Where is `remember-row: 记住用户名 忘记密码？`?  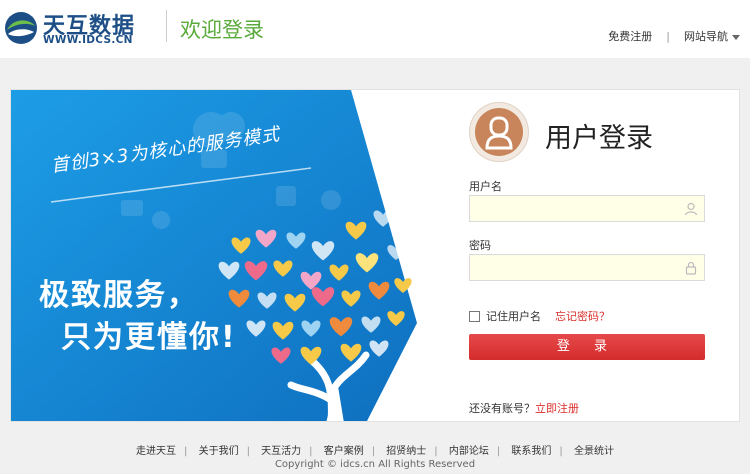 remember-row: 记住用户名 忘记密码？ is located at coordinates (539, 316).